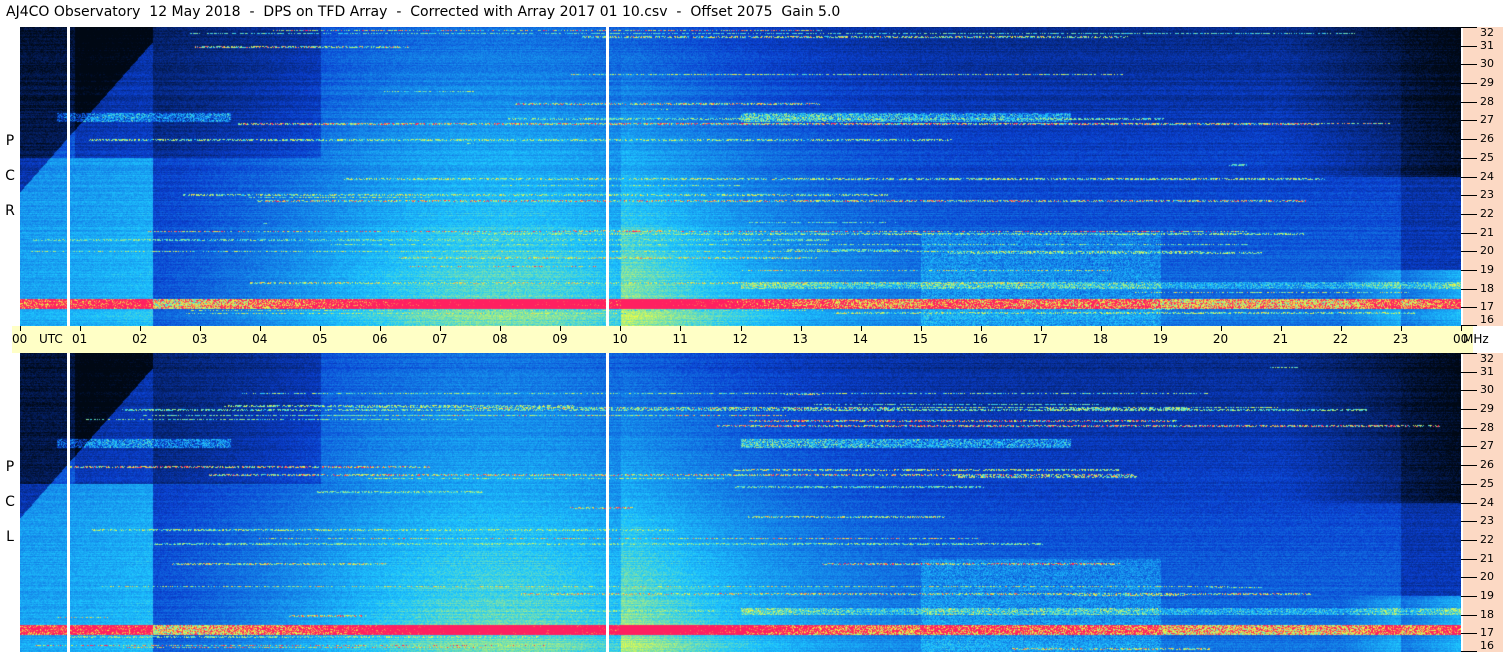 This screenshot has height=672, width=1503. I want to click on rcp-ytick-label: 16, so click(1487, 319).